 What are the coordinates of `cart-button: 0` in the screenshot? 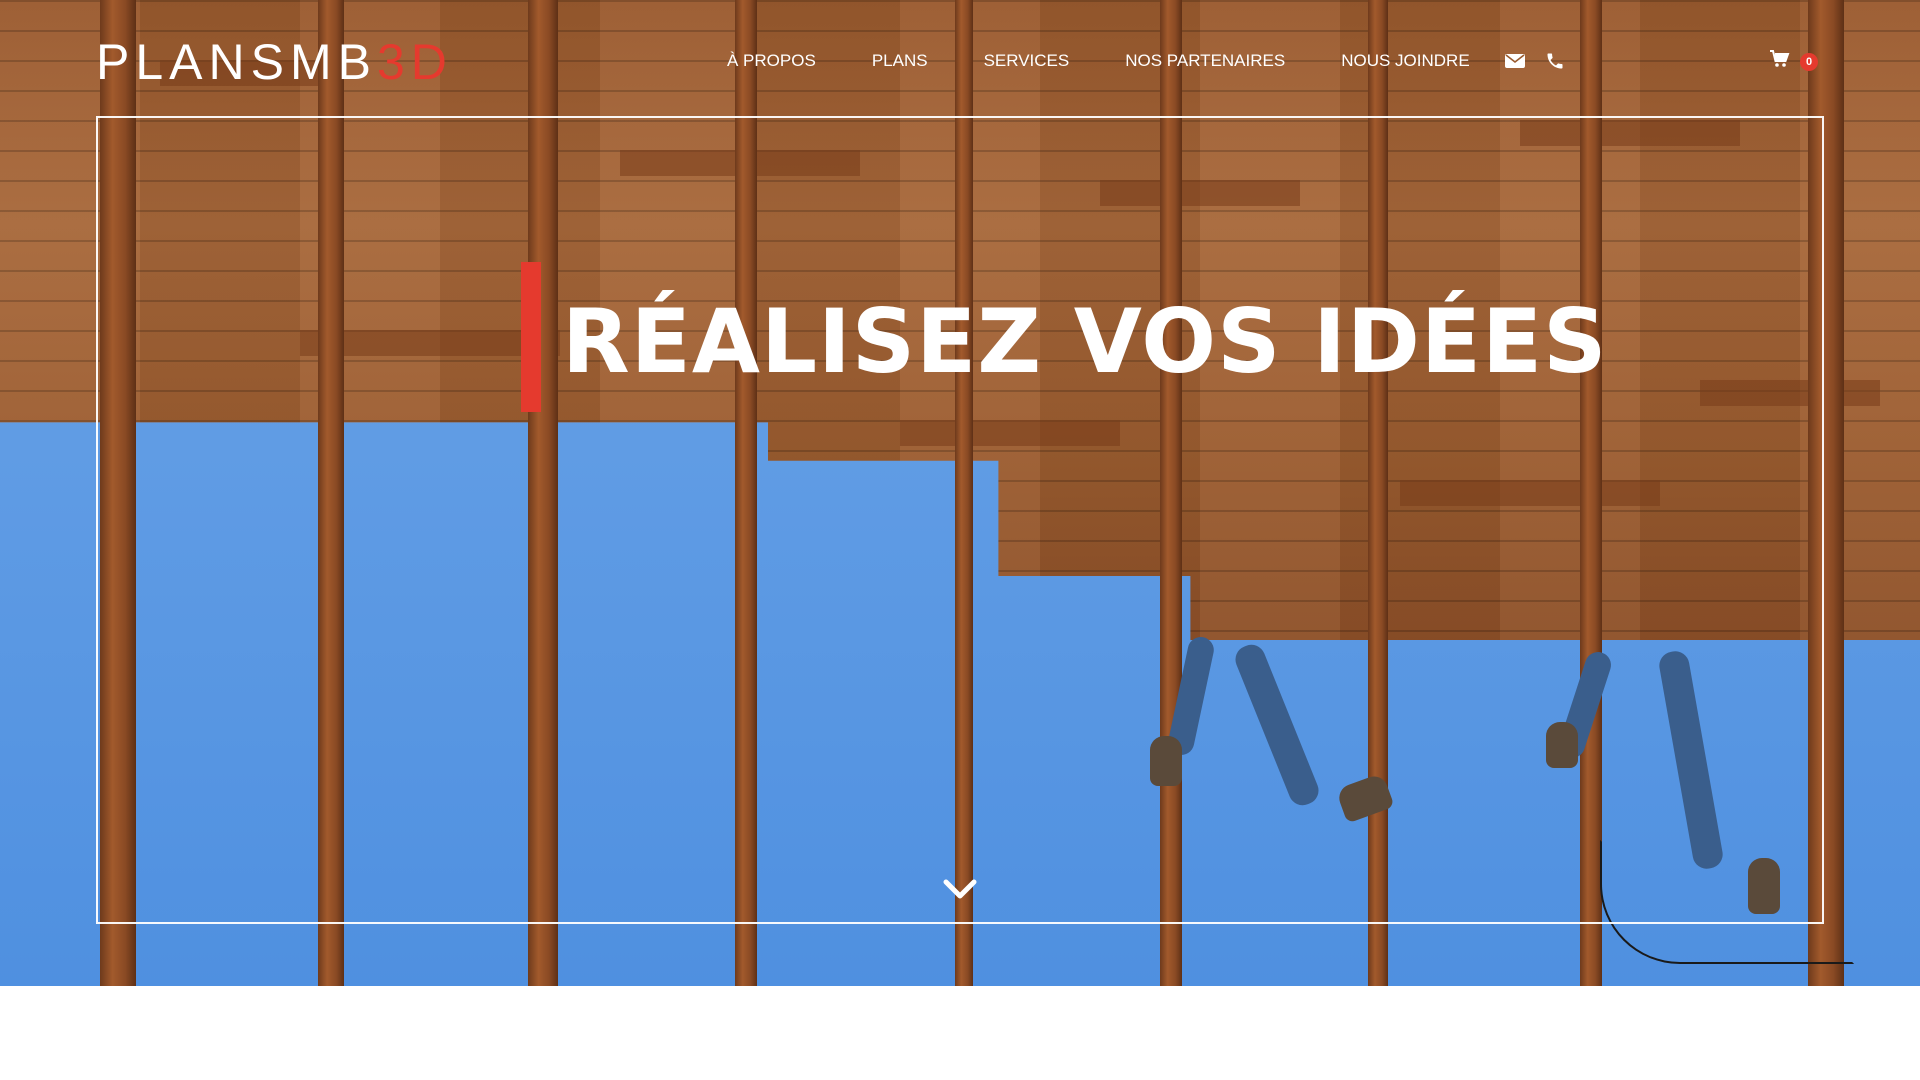 It's located at (1794, 61).